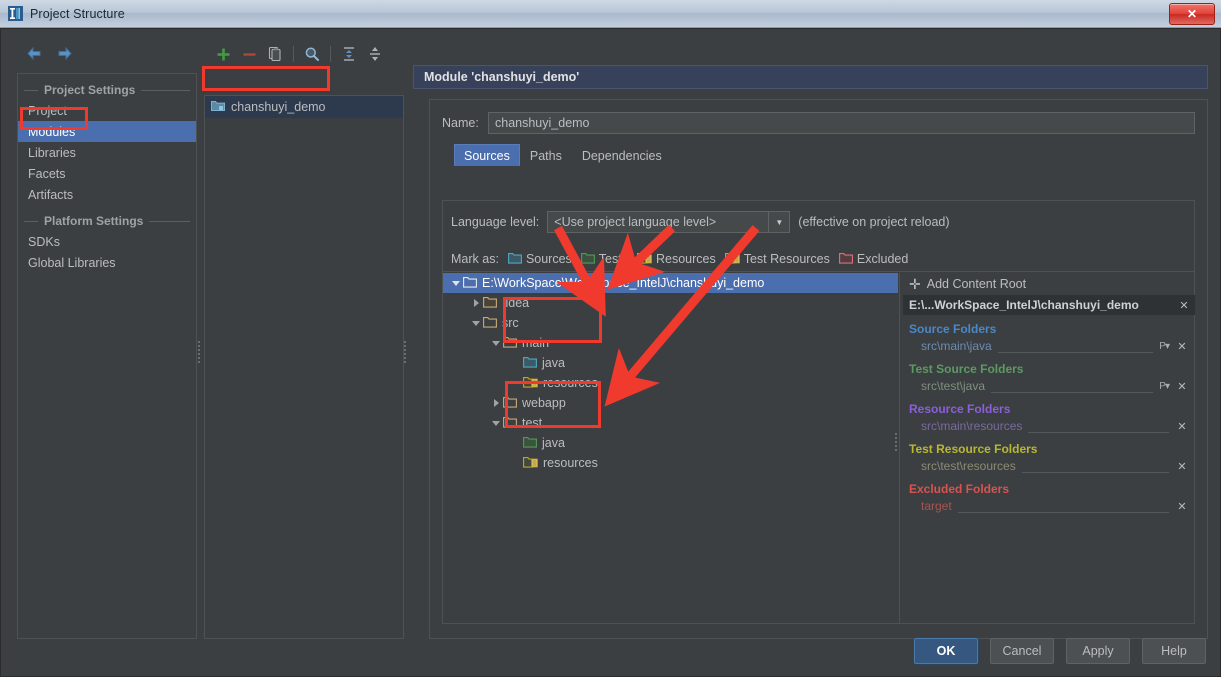 The width and height of the screenshot is (1221, 677). What do you see at coordinates (460, 123) in the screenshot?
I see `module-name-label: Name:` at bounding box center [460, 123].